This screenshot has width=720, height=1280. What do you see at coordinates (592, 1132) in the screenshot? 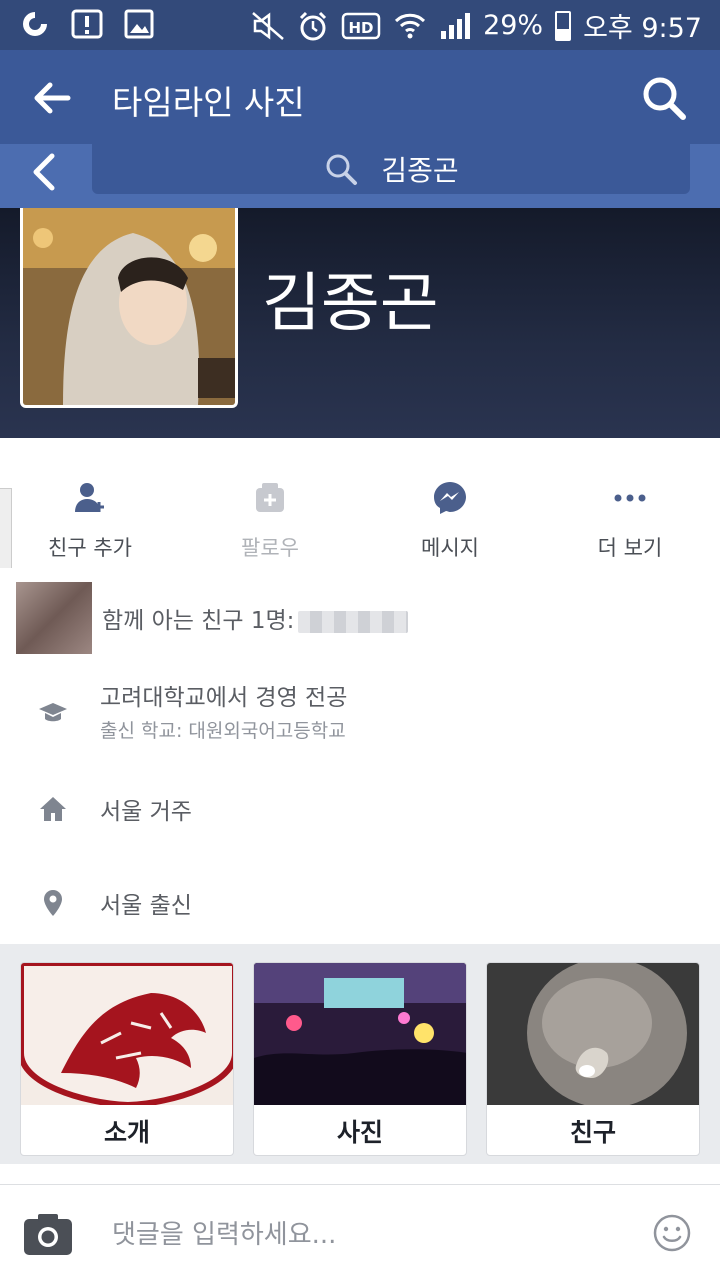
I see `tile-friends-label: 친구` at bounding box center [592, 1132].